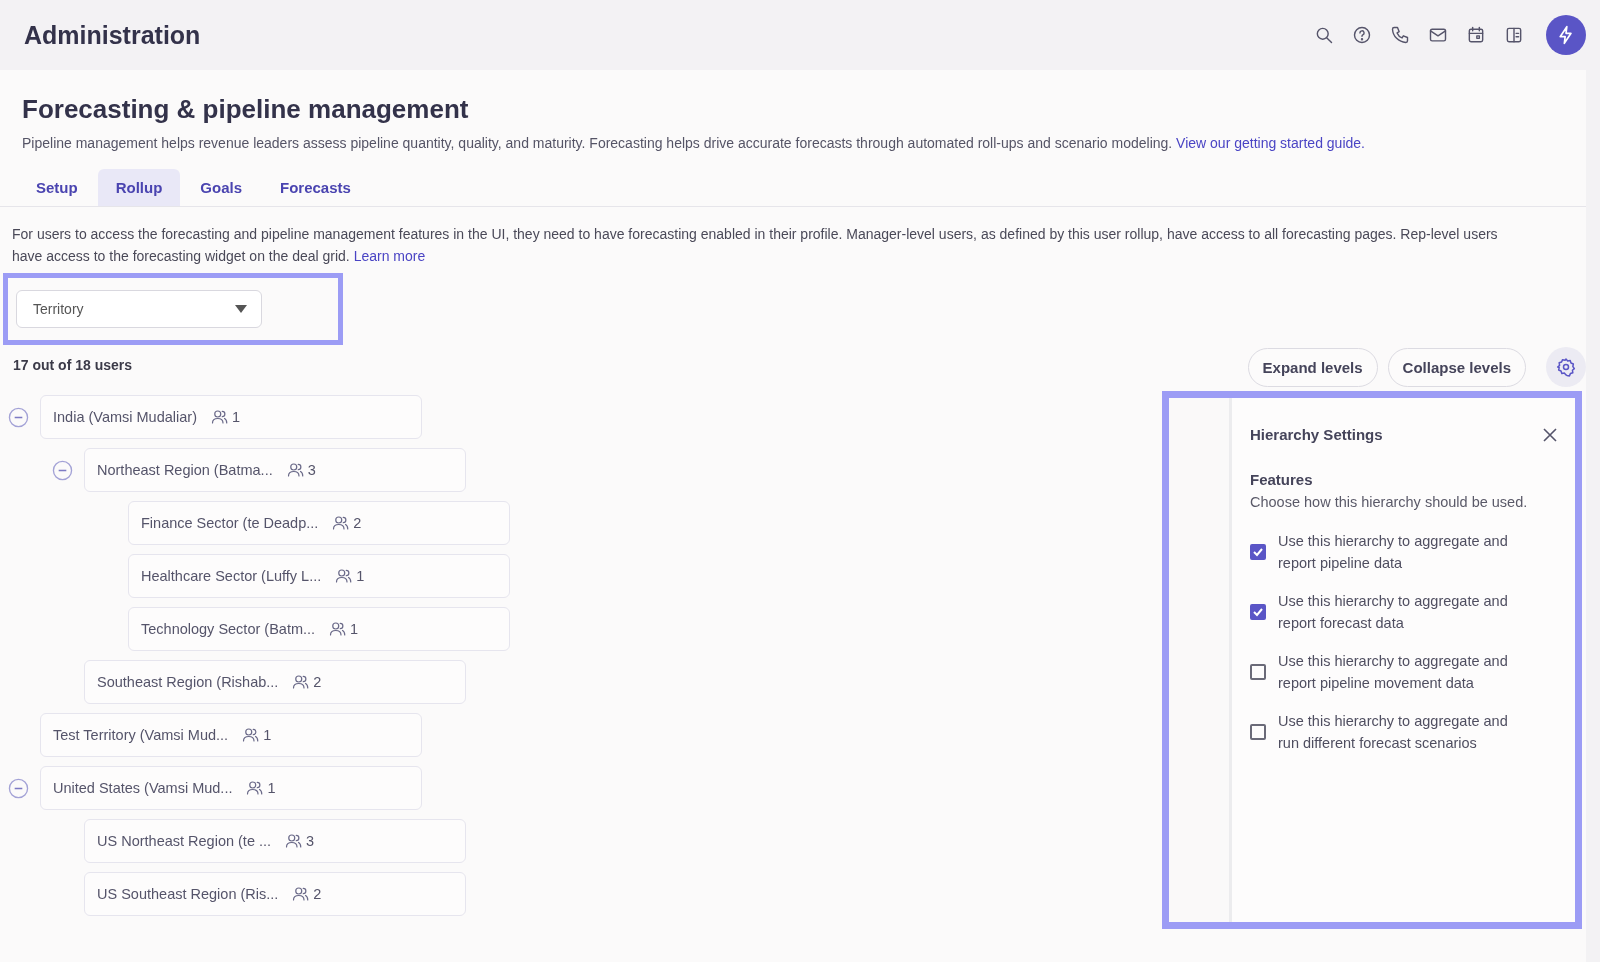 This screenshot has width=1600, height=962. Describe the element at coordinates (1393, 732) in the screenshot. I see `option-label: Use this hierarchy to aggregate and run different forecast scenarios` at that location.